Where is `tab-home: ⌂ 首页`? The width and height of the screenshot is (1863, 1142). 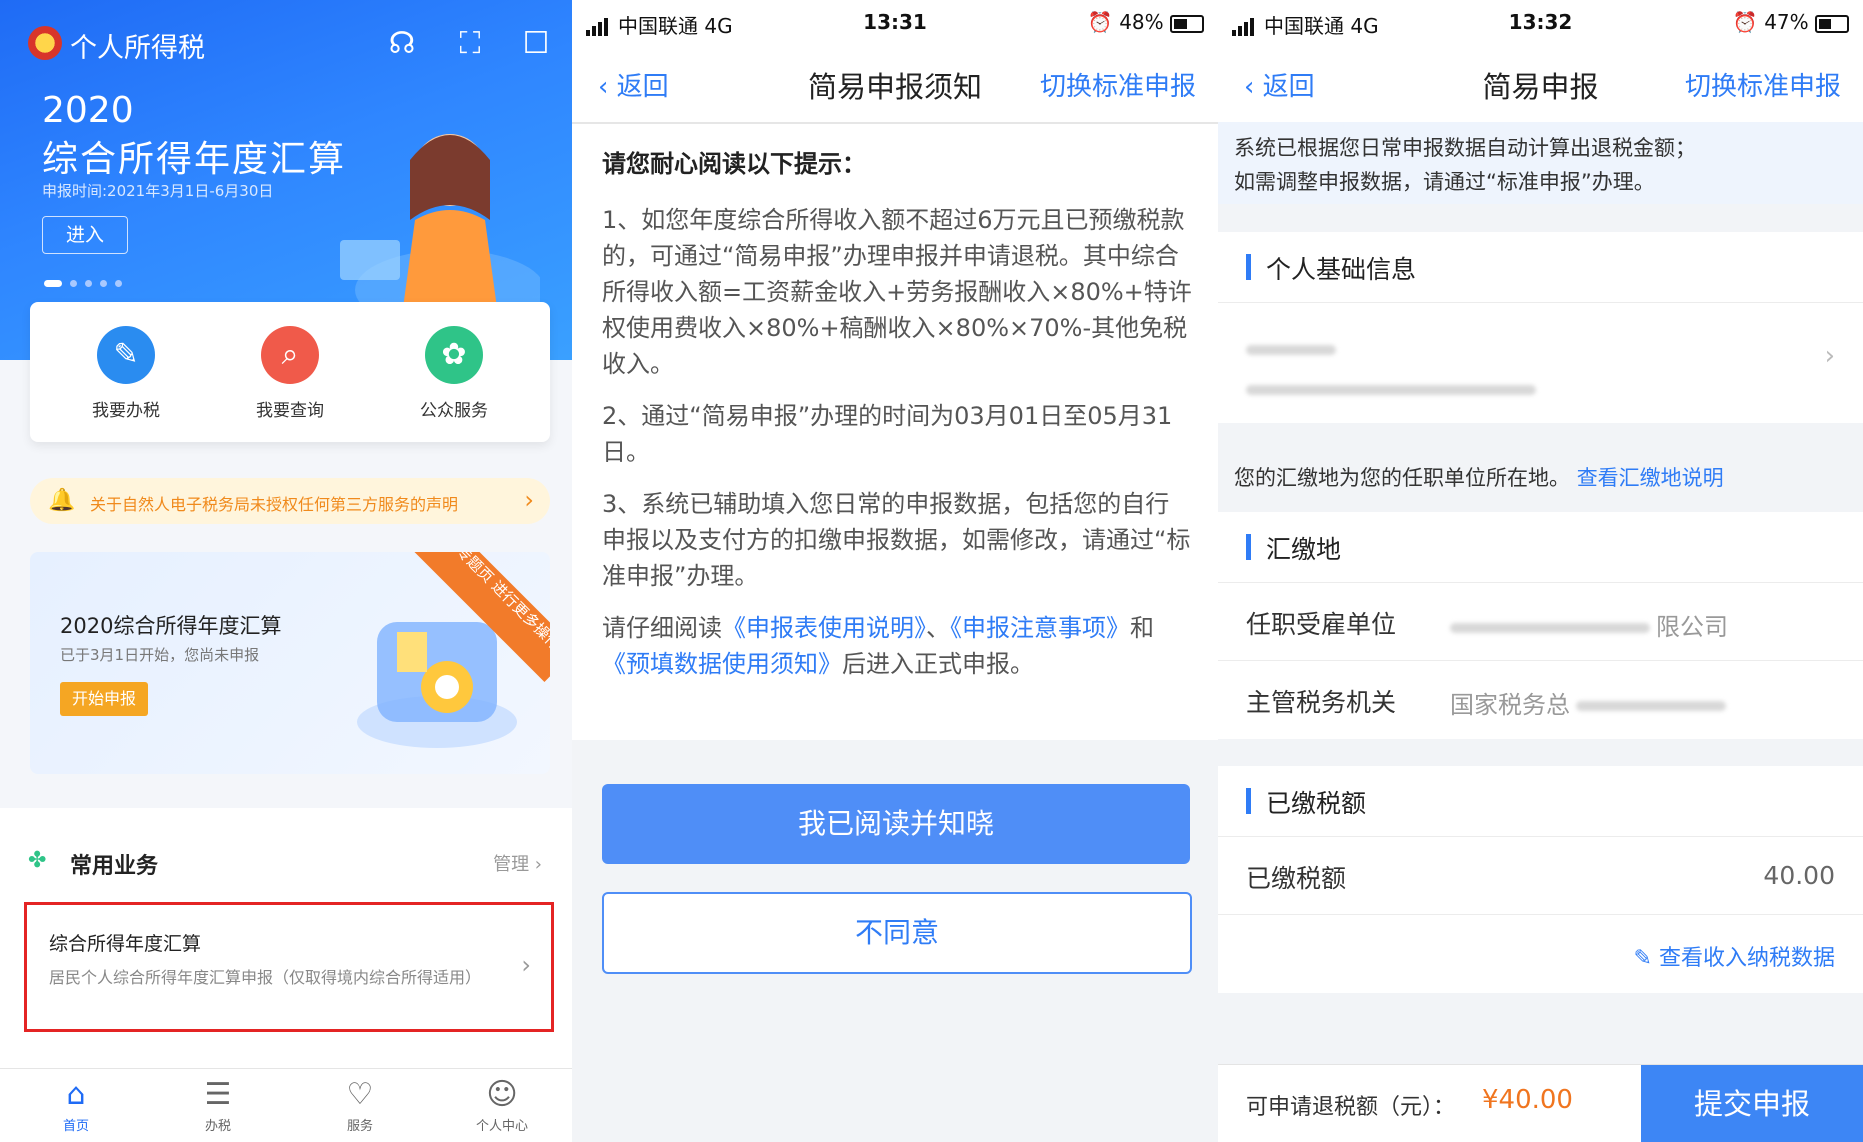
tab-home: ⌂ 首页 is located at coordinates (76, 1104).